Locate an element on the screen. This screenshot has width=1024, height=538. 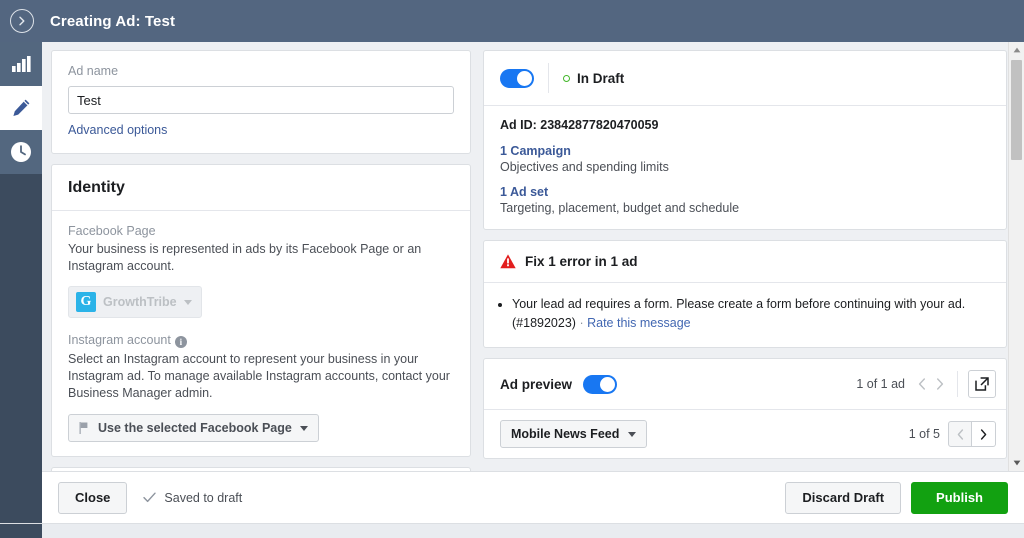
sidebar-item-history is located at coordinates (21, 152).